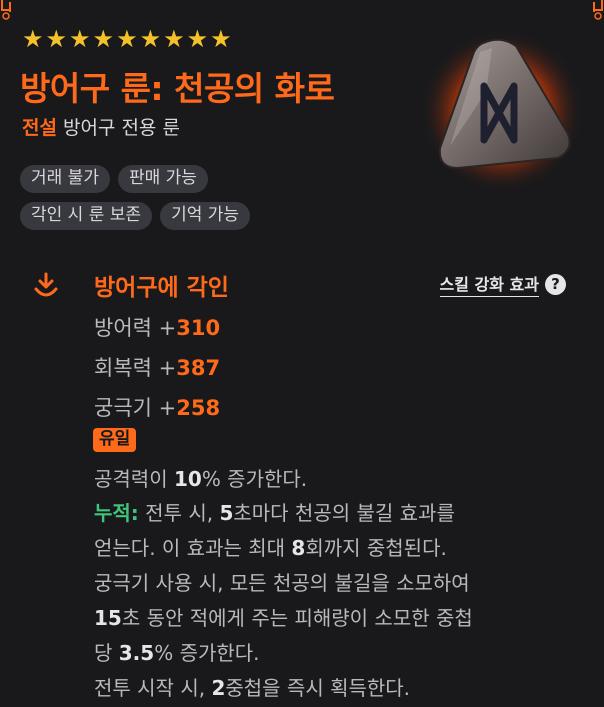  What do you see at coordinates (318, 688) in the screenshot?
I see `effect-text: 중첩을 즉시 획득한다.` at bounding box center [318, 688].